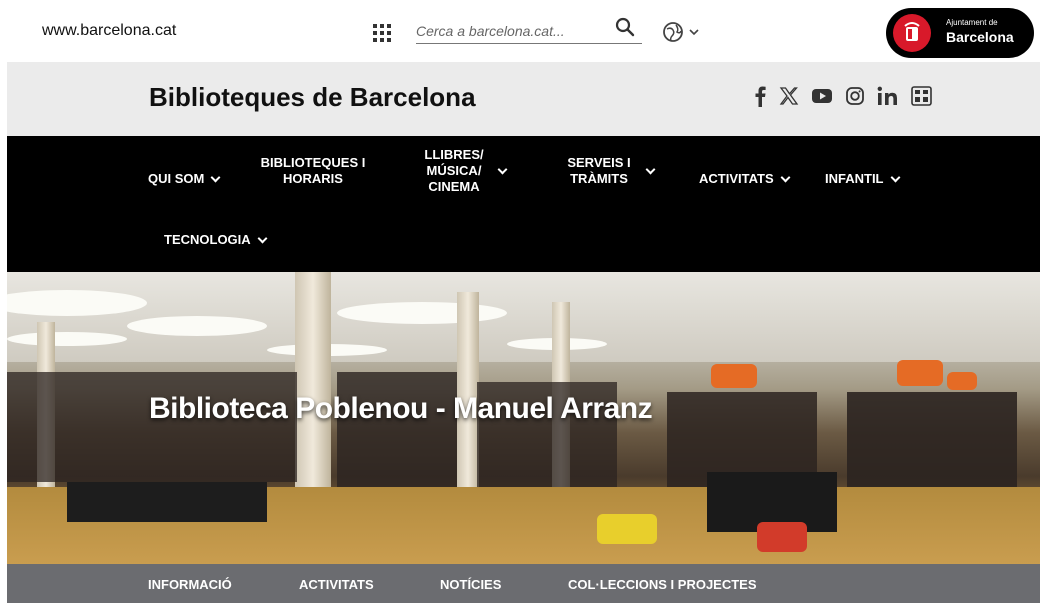 The image size is (1040, 603). I want to click on nav-item-tecnologia: TECNOLOGIA, so click(216, 240).